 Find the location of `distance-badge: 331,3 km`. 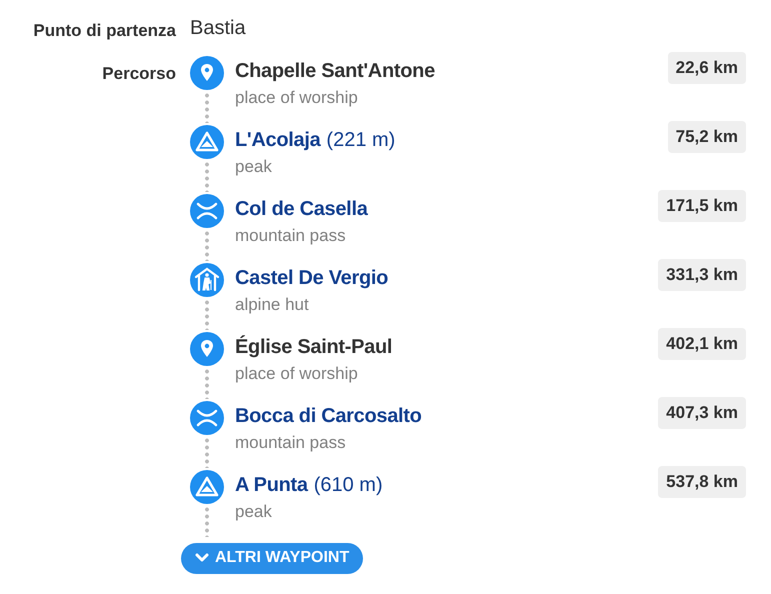

distance-badge: 331,3 km is located at coordinates (702, 275).